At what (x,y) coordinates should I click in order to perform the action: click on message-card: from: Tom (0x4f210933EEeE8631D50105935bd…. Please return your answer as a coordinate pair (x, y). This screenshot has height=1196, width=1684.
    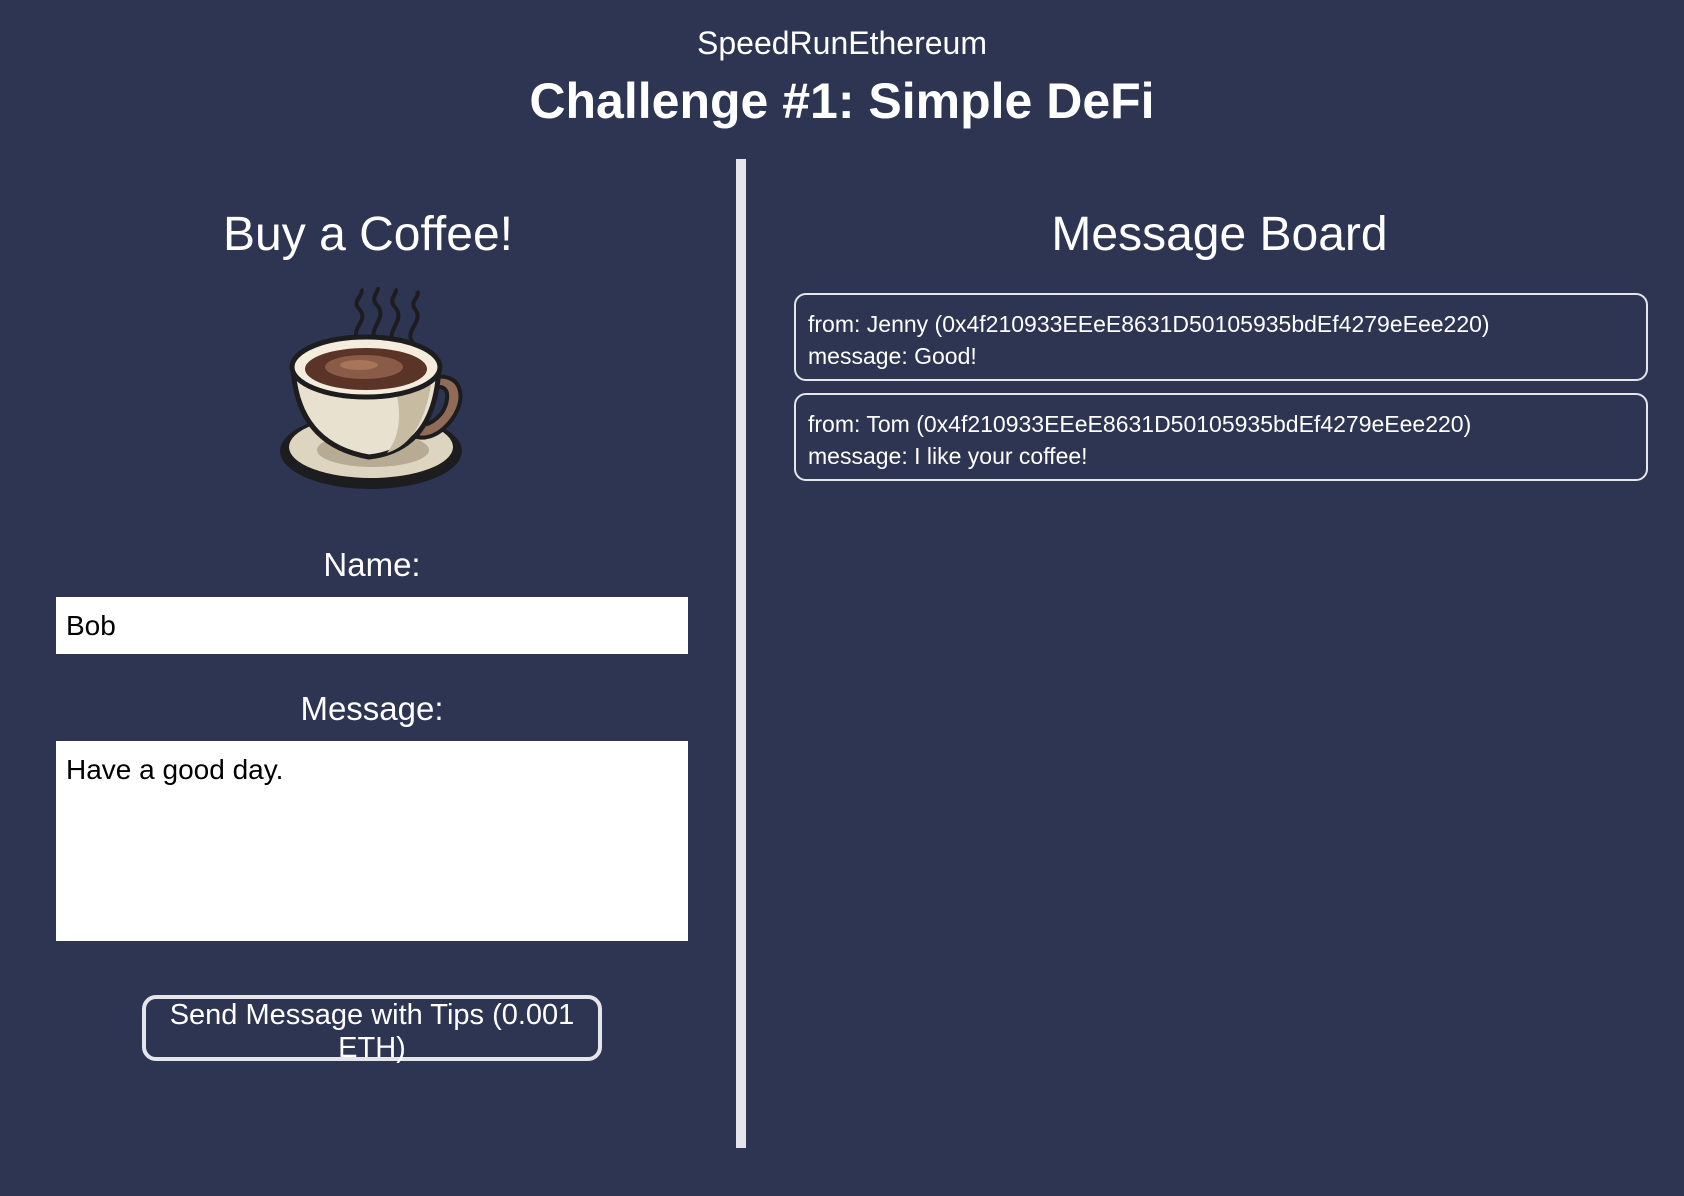
    Looking at the image, I should click on (1221, 437).